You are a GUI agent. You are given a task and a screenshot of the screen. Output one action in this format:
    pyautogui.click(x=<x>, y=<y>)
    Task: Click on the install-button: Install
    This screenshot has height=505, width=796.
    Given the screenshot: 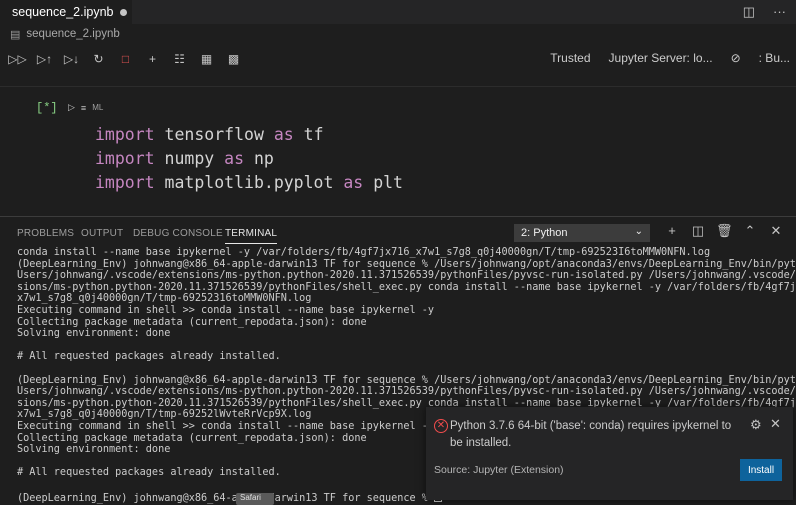 What is the action you would take?
    pyautogui.click(x=761, y=470)
    